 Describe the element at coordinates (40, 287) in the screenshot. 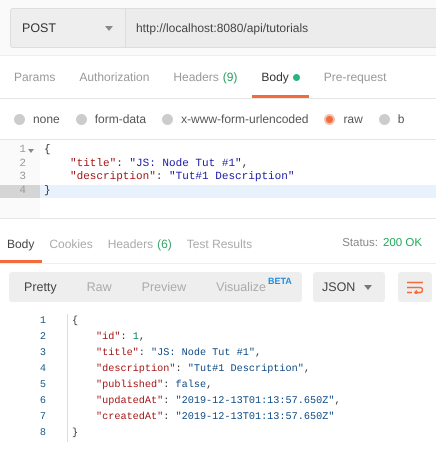

I see `view-mode-tab: Pretty` at that location.